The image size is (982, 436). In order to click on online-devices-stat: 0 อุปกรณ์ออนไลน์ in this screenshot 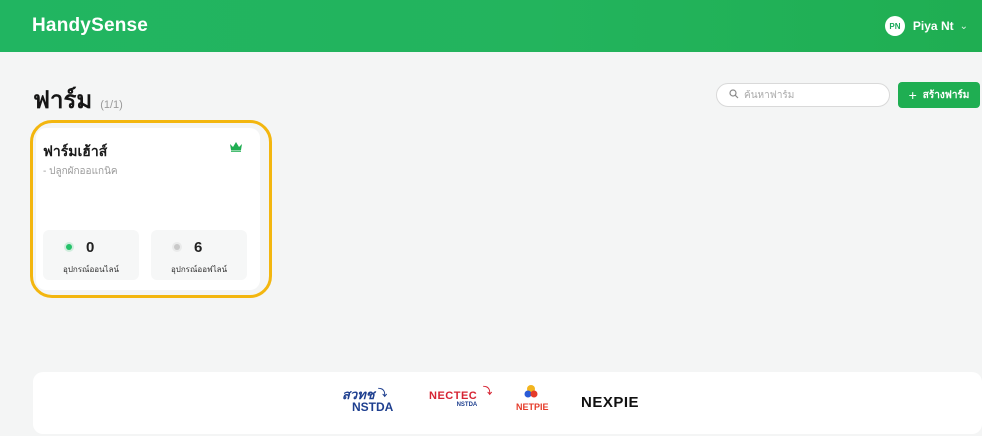, I will do `click(91, 255)`.